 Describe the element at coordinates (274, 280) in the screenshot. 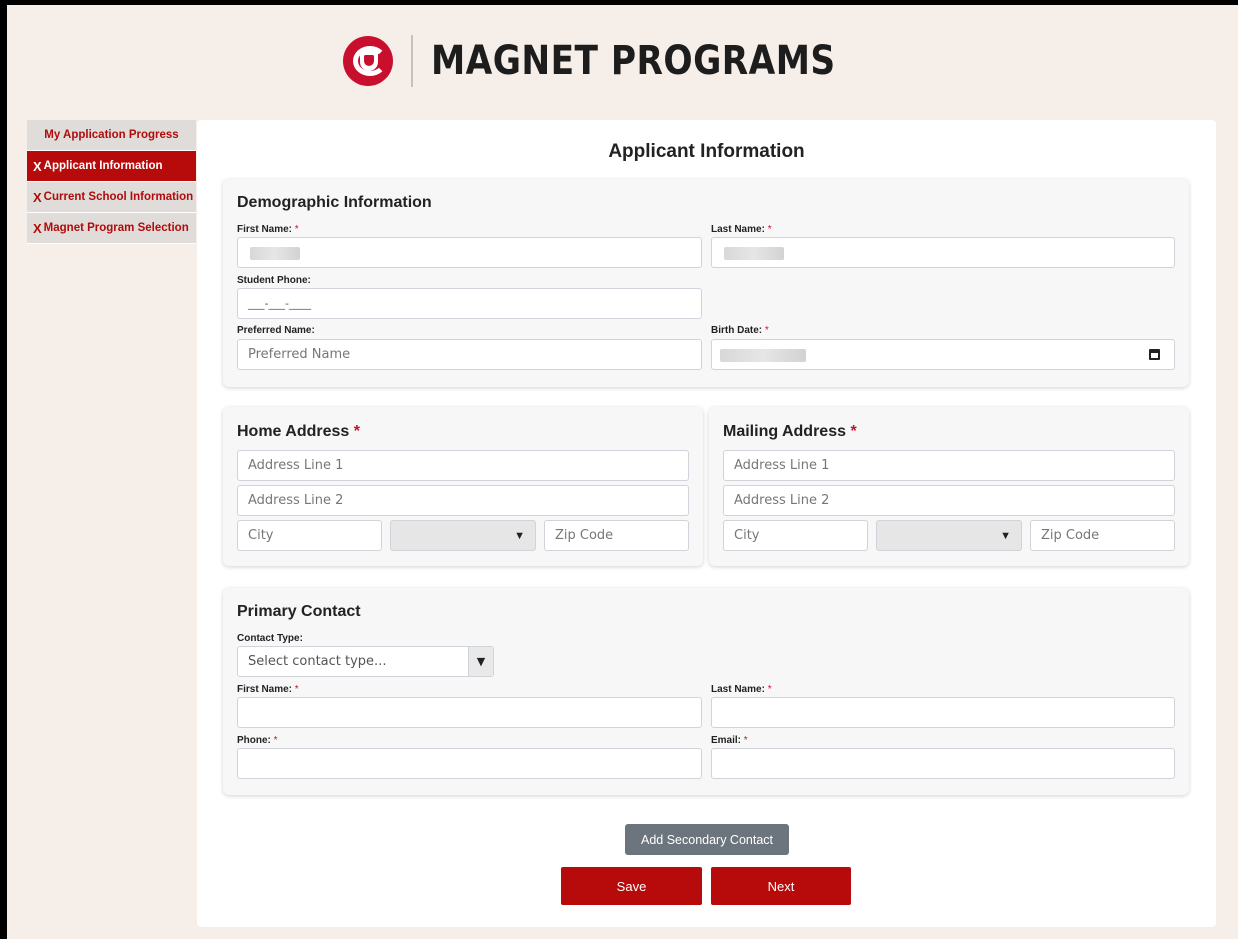

I see `student-phone-label: Student Phone:` at that location.